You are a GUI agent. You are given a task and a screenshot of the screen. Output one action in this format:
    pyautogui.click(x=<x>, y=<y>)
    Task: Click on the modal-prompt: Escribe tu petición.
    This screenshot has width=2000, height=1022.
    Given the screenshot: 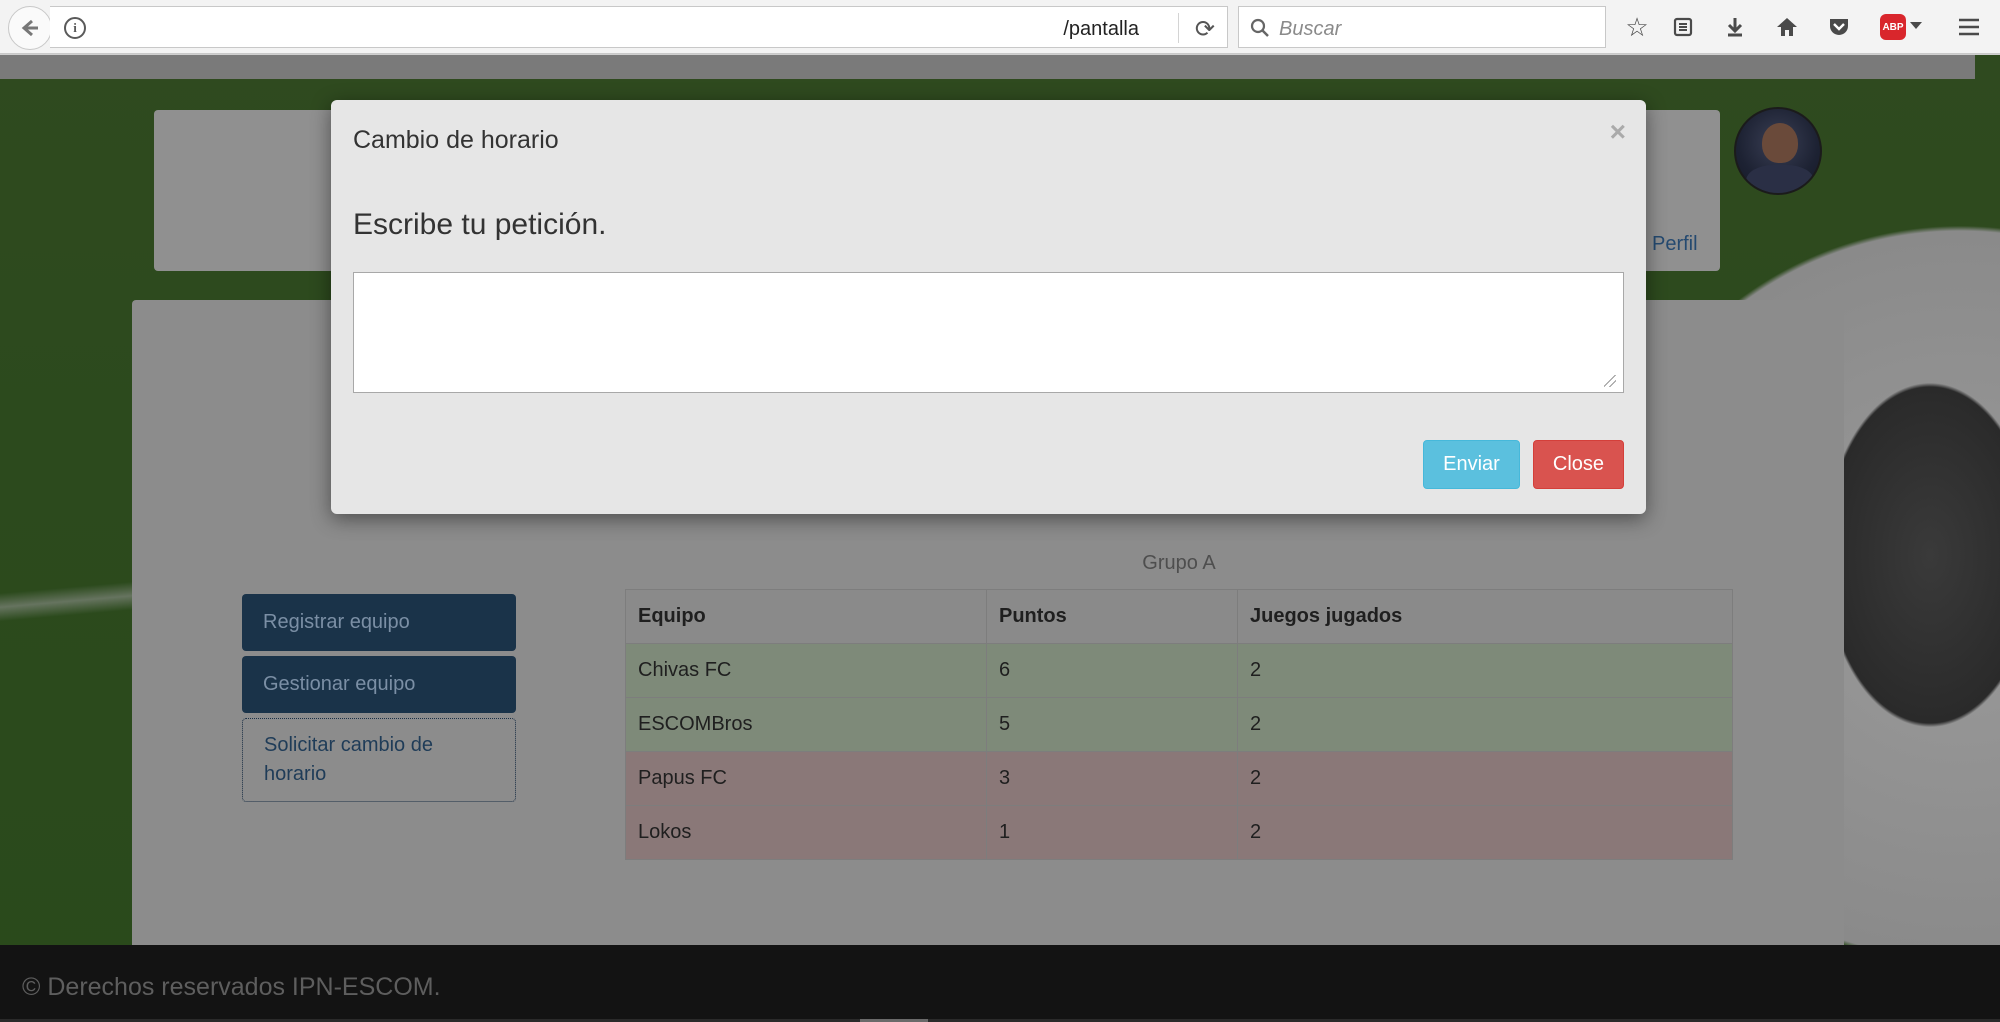 What is the action you would take?
    pyautogui.click(x=480, y=224)
    